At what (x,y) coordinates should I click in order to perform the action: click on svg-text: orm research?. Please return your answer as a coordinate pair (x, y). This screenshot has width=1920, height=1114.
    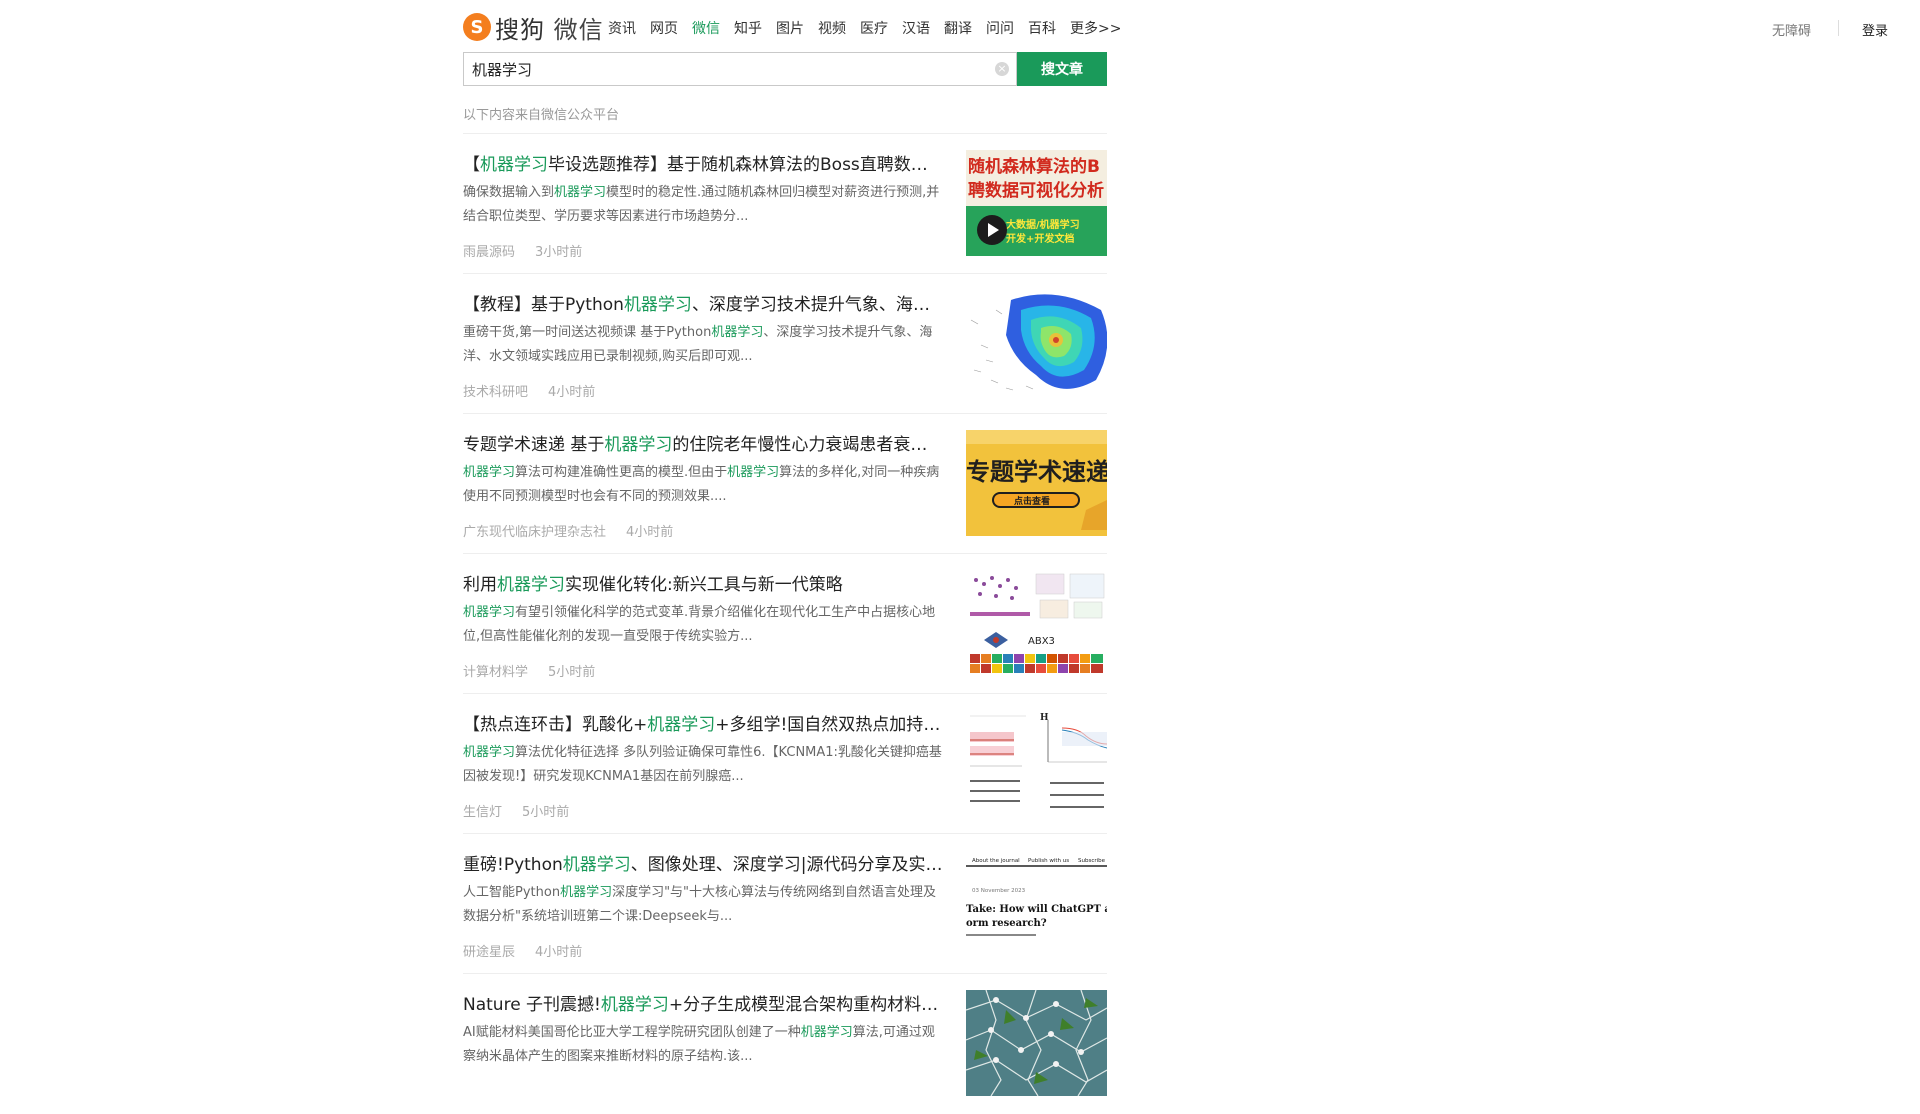
    Looking at the image, I should click on (1006, 923).